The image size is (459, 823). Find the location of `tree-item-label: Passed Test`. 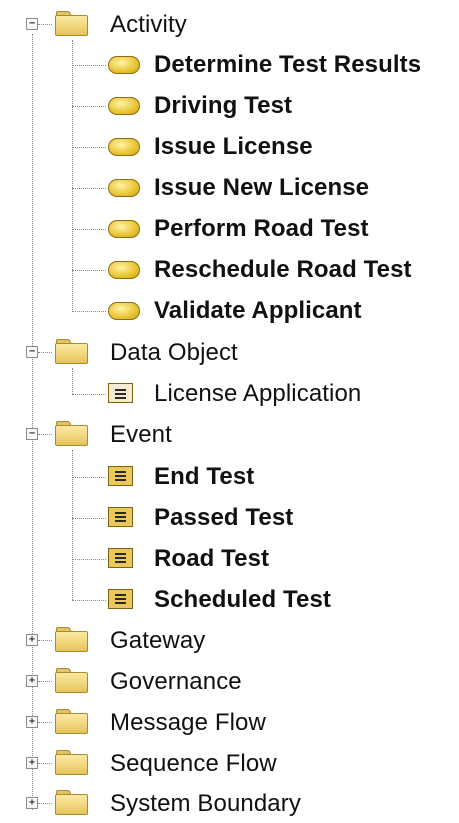

tree-item-label: Passed Test is located at coordinates (224, 517).